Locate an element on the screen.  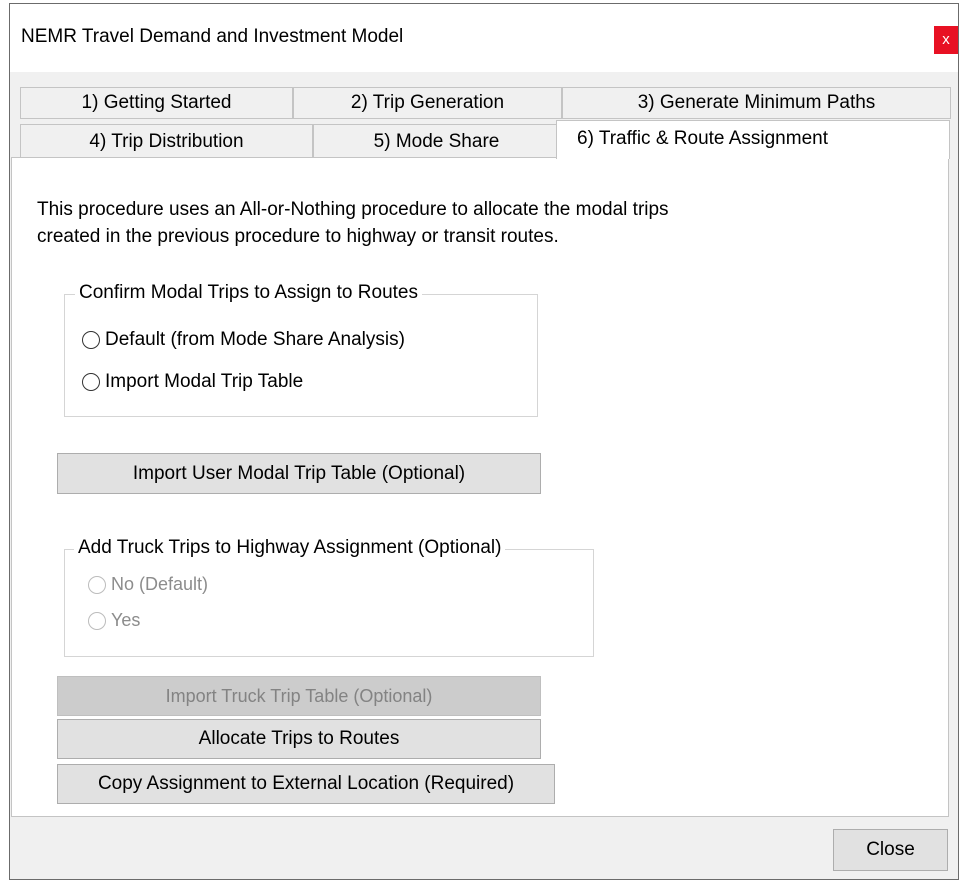
import-truck-trip-table-button: Import Truck Trip Table (Optional) is located at coordinates (299, 696).